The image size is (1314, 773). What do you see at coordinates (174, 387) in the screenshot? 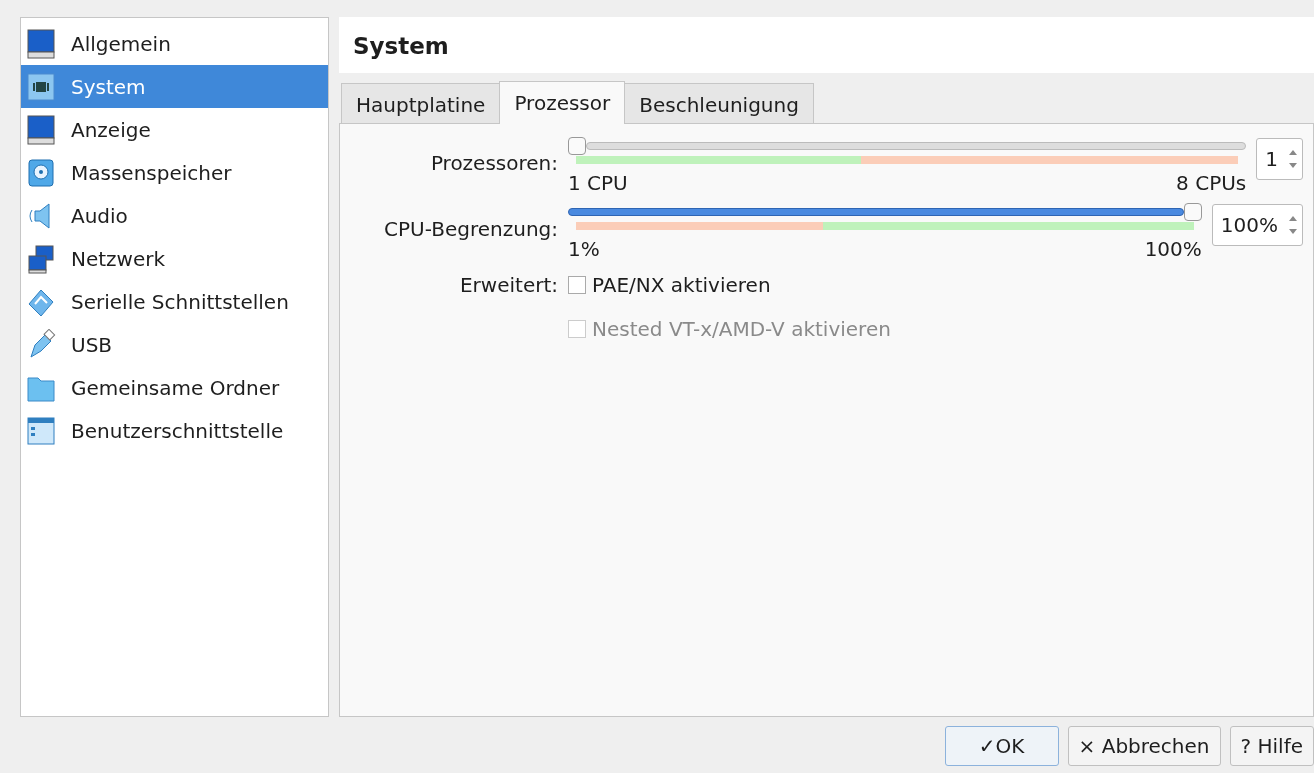
I see `sidebar-item: Gemeinsame Ordner` at bounding box center [174, 387].